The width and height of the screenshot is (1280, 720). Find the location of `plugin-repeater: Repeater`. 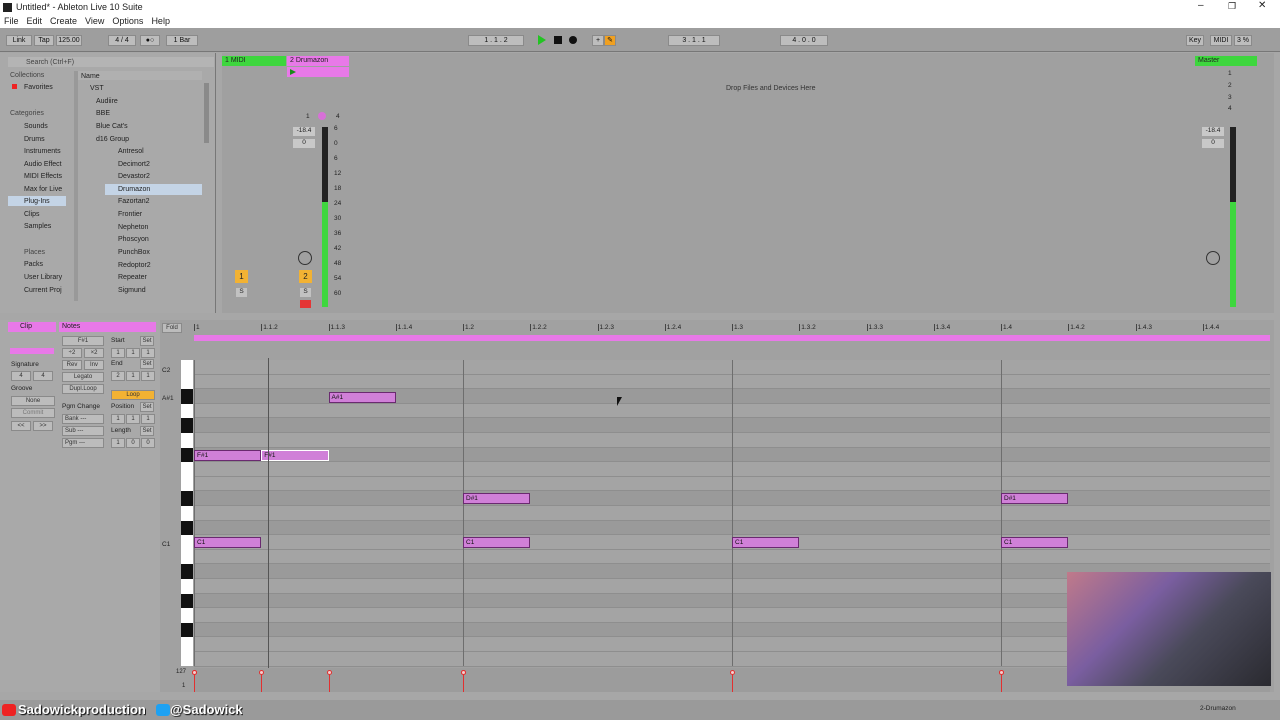

plugin-repeater: Repeater is located at coordinates (132, 277).